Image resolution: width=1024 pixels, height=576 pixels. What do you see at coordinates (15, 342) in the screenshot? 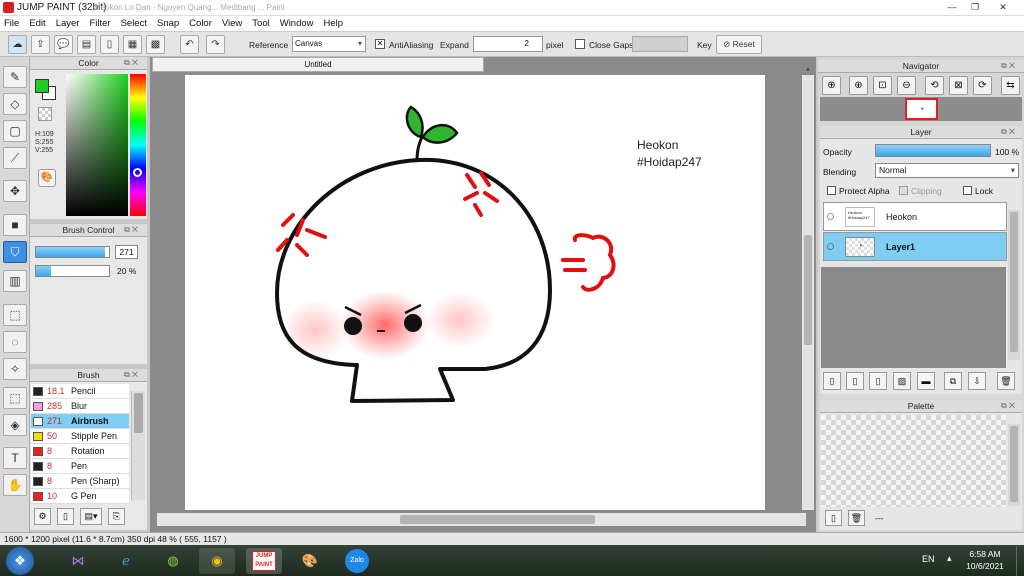
I see `lasso-tool-icon: ◌` at bounding box center [15, 342].